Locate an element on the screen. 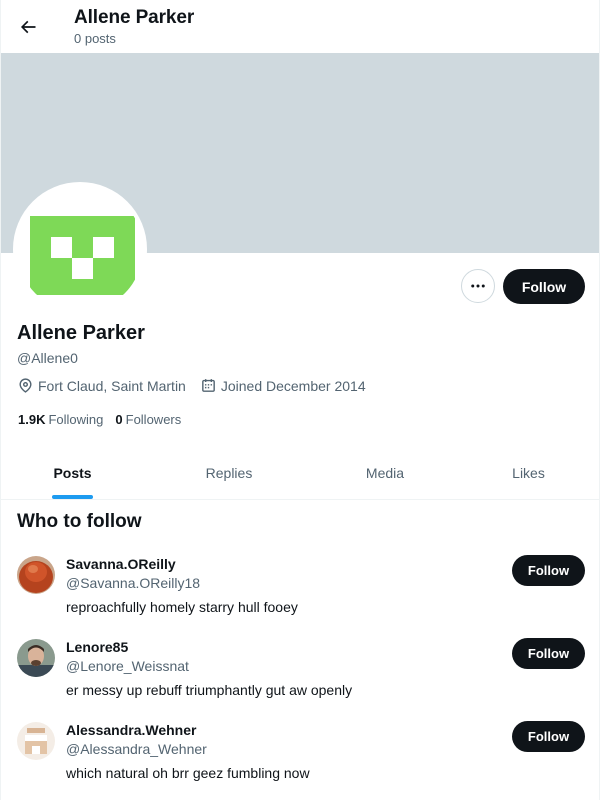 Image resolution: width=600 pixels, height=800 pixels. followers-link: 0 Followers is located at coordinates (148, 419).